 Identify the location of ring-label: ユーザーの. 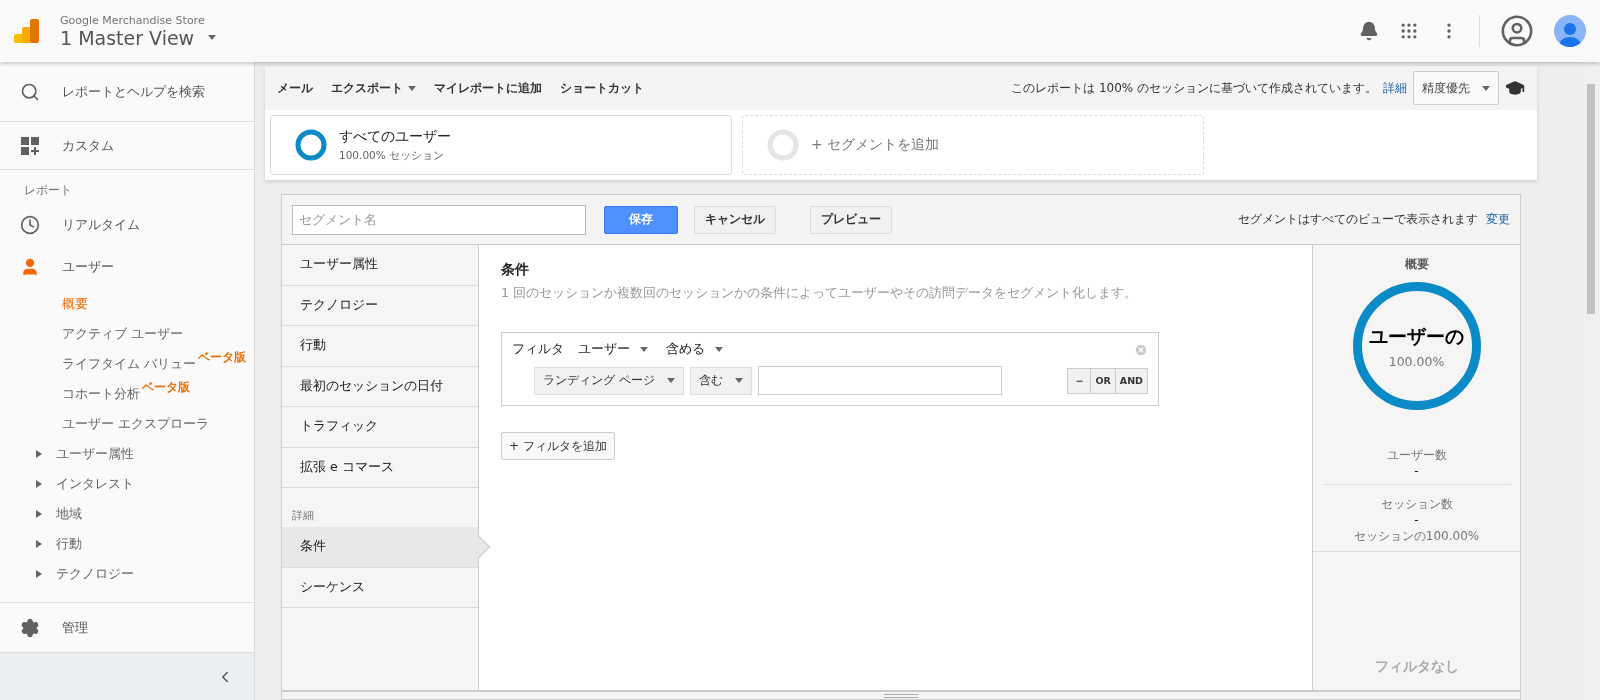
(1416, 336).